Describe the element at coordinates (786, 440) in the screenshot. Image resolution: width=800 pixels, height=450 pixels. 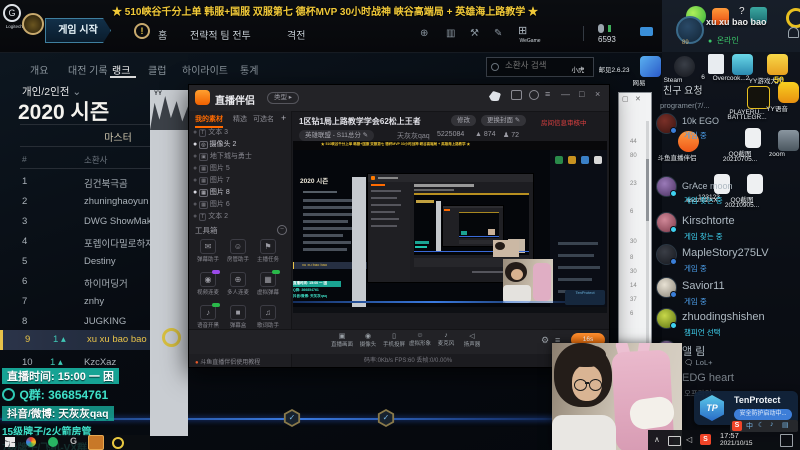
I see `notification-center-icon` at that location.